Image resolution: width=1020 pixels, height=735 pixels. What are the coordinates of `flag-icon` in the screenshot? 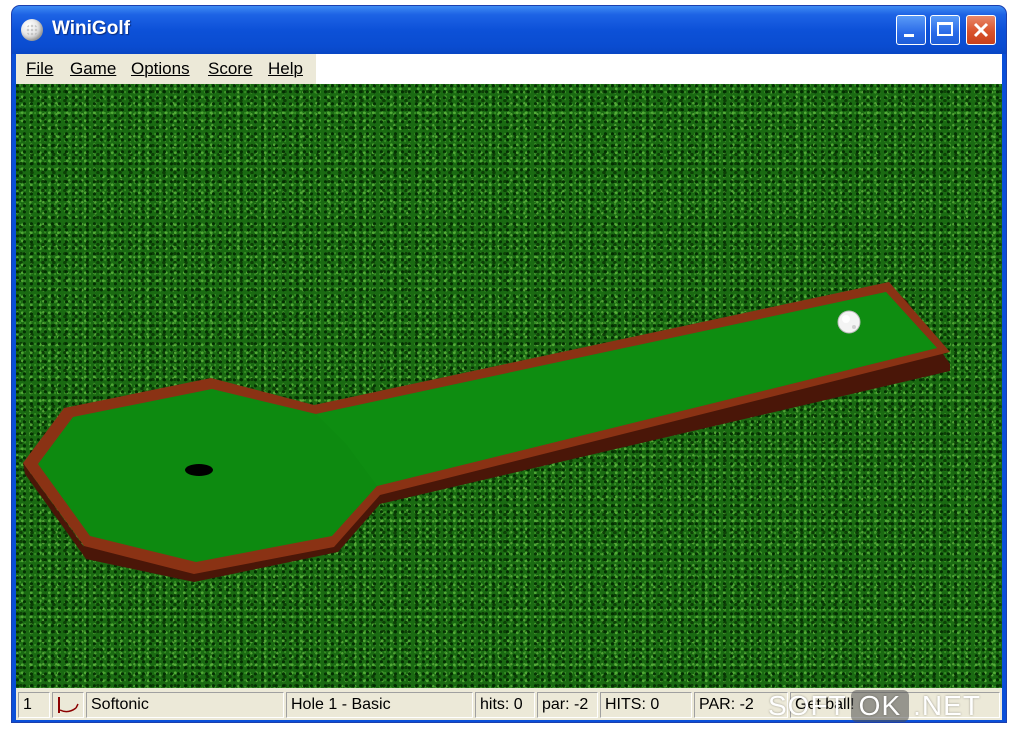 It's located at (68, 705).